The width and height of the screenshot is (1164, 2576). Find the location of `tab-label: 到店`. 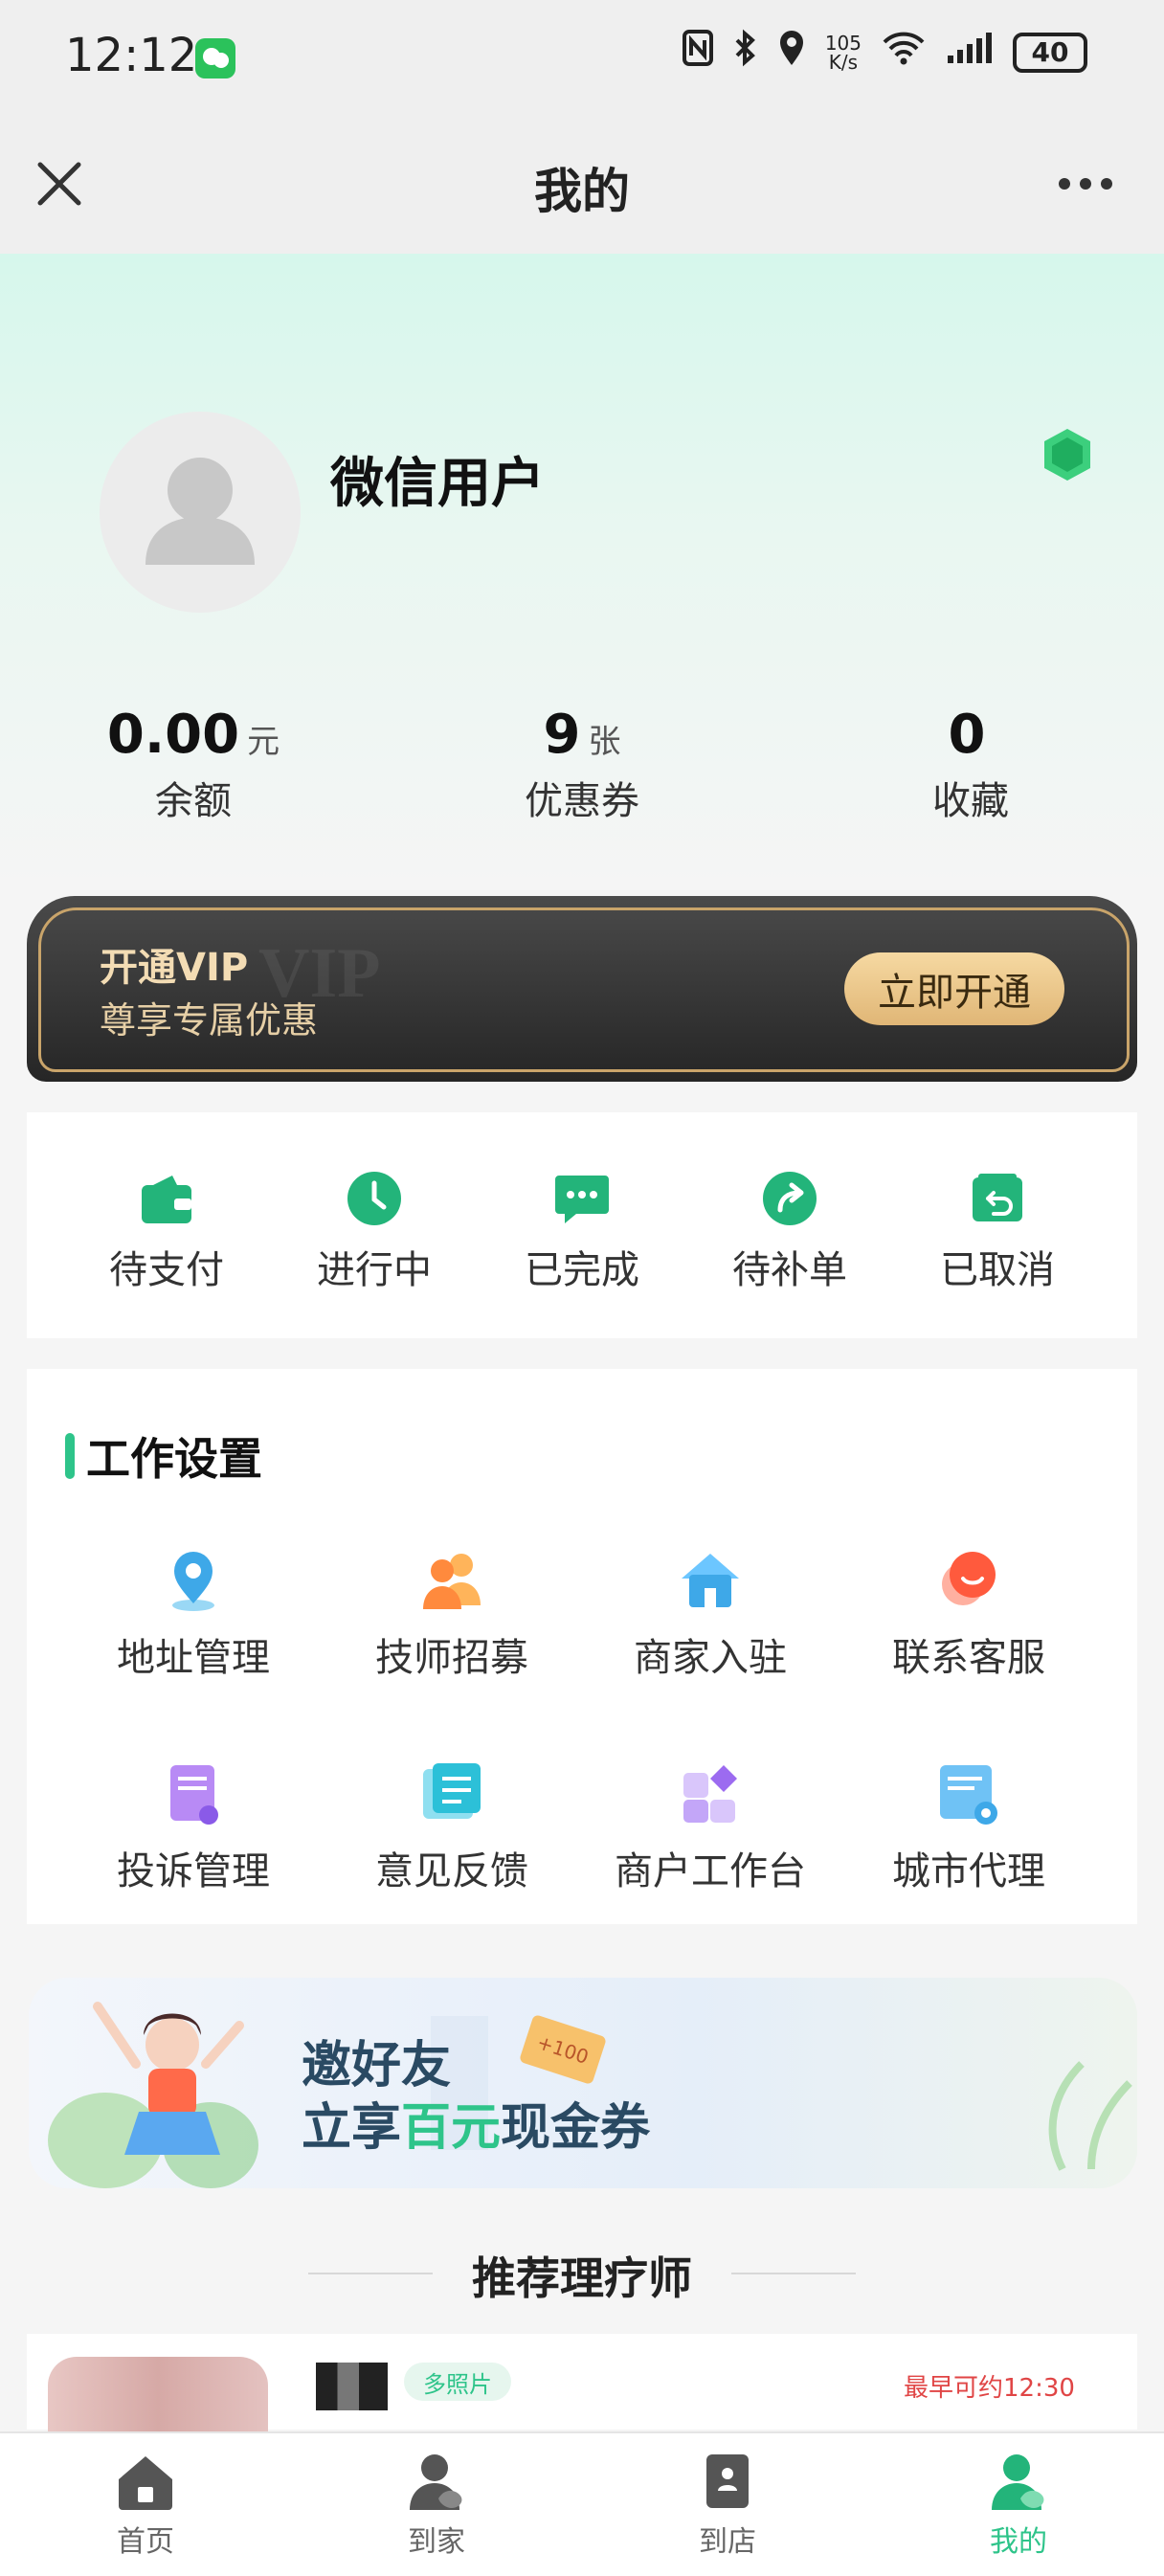

tab-label: 到店 is located at coordinates (727, 2542).